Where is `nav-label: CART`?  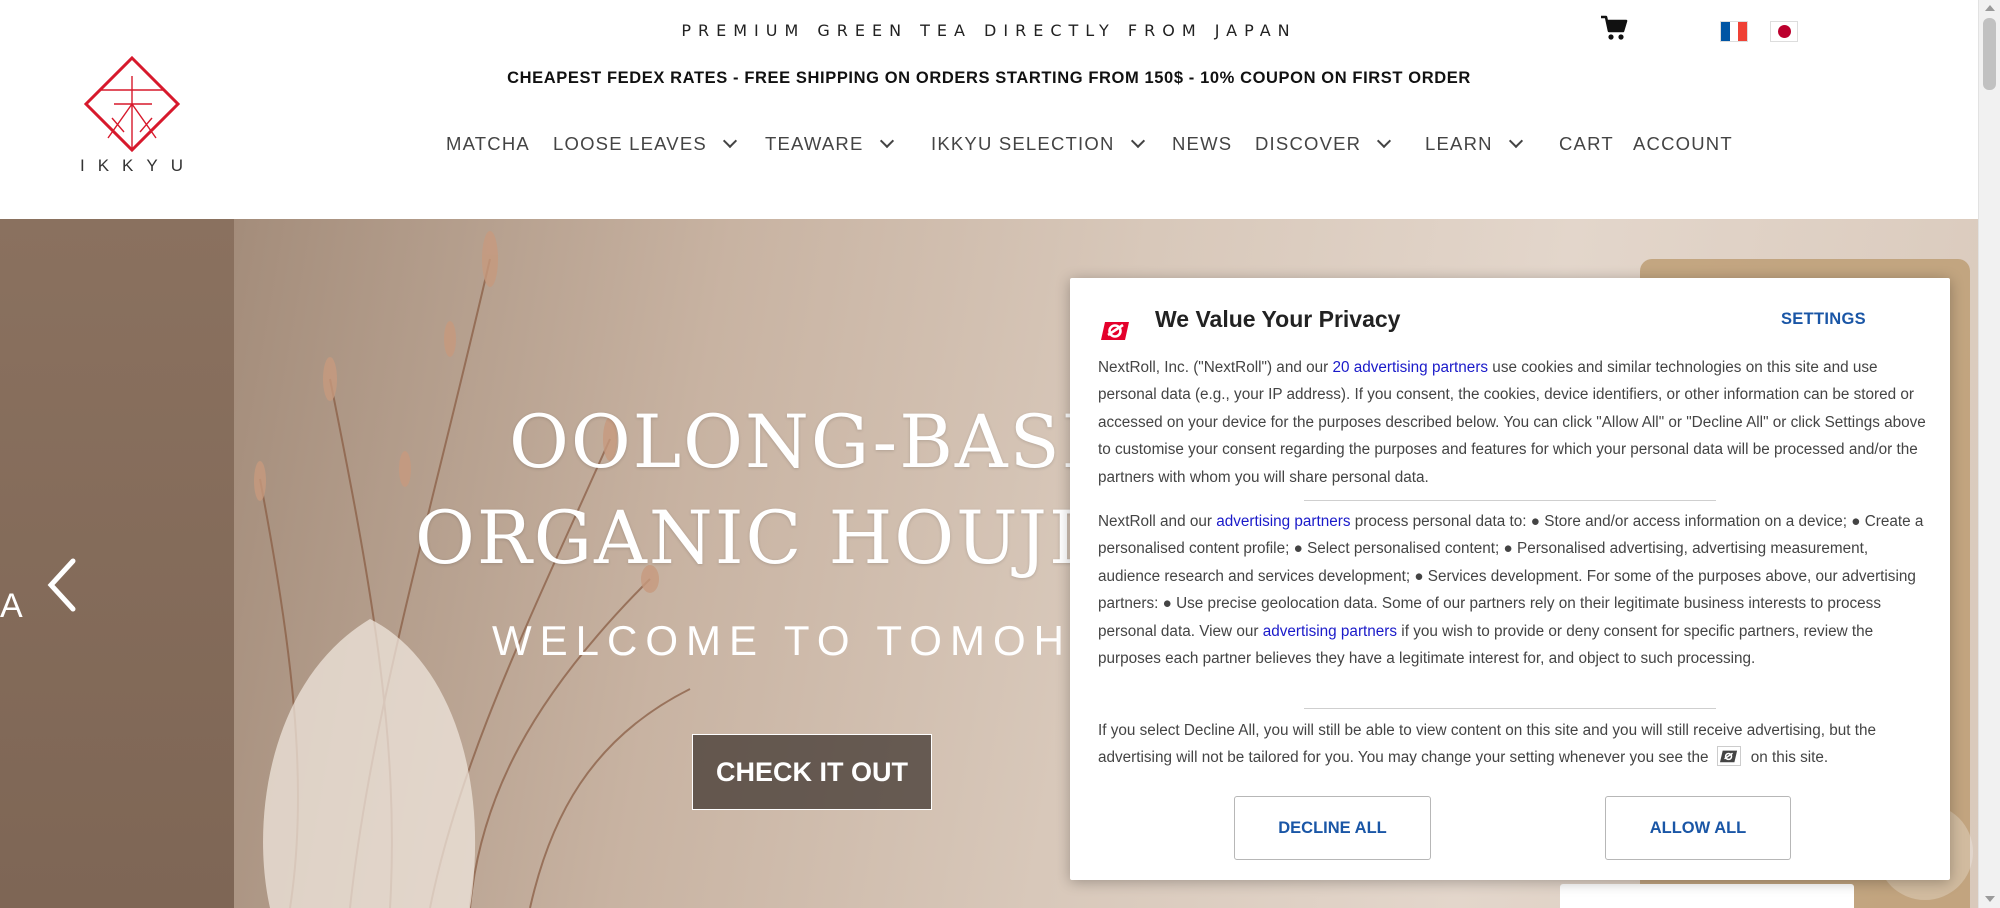 nav-label: CART is located at coordinates (1586, 143).